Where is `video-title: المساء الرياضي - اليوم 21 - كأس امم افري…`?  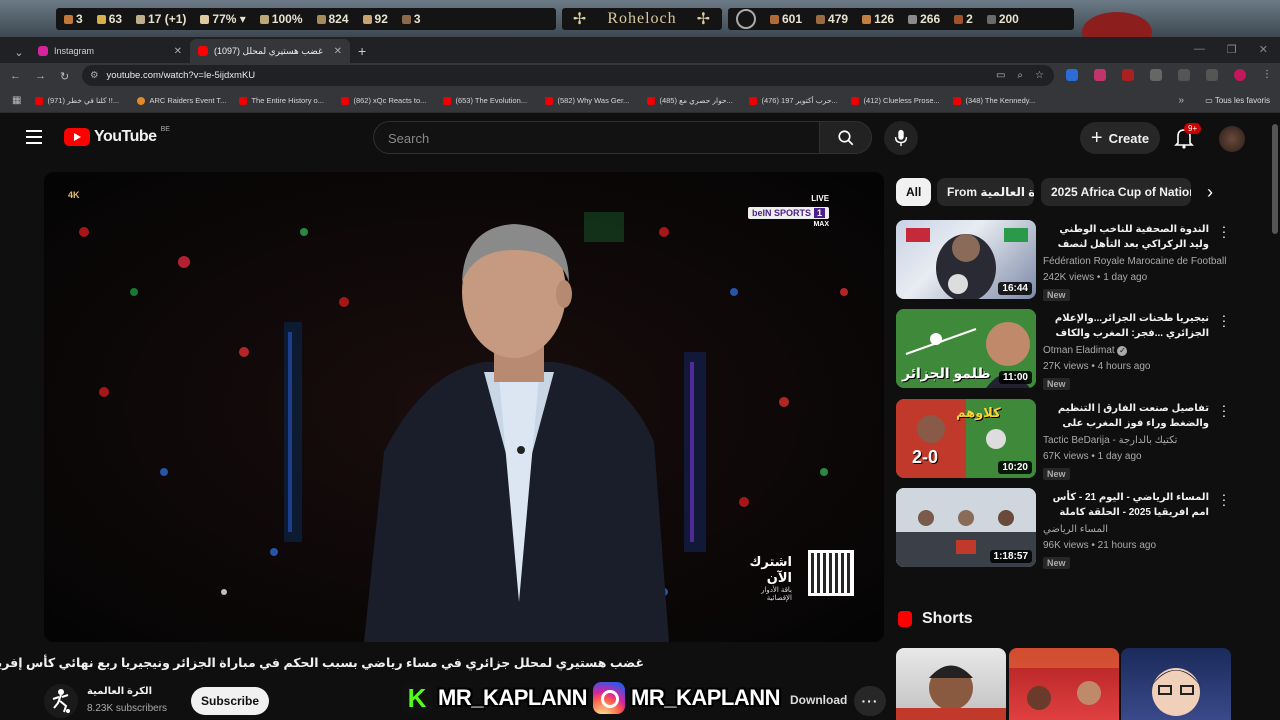
video-title: المساء الرياضي - اليوم 21 - كأس امم افري… is located at coordinates (1125, 505).